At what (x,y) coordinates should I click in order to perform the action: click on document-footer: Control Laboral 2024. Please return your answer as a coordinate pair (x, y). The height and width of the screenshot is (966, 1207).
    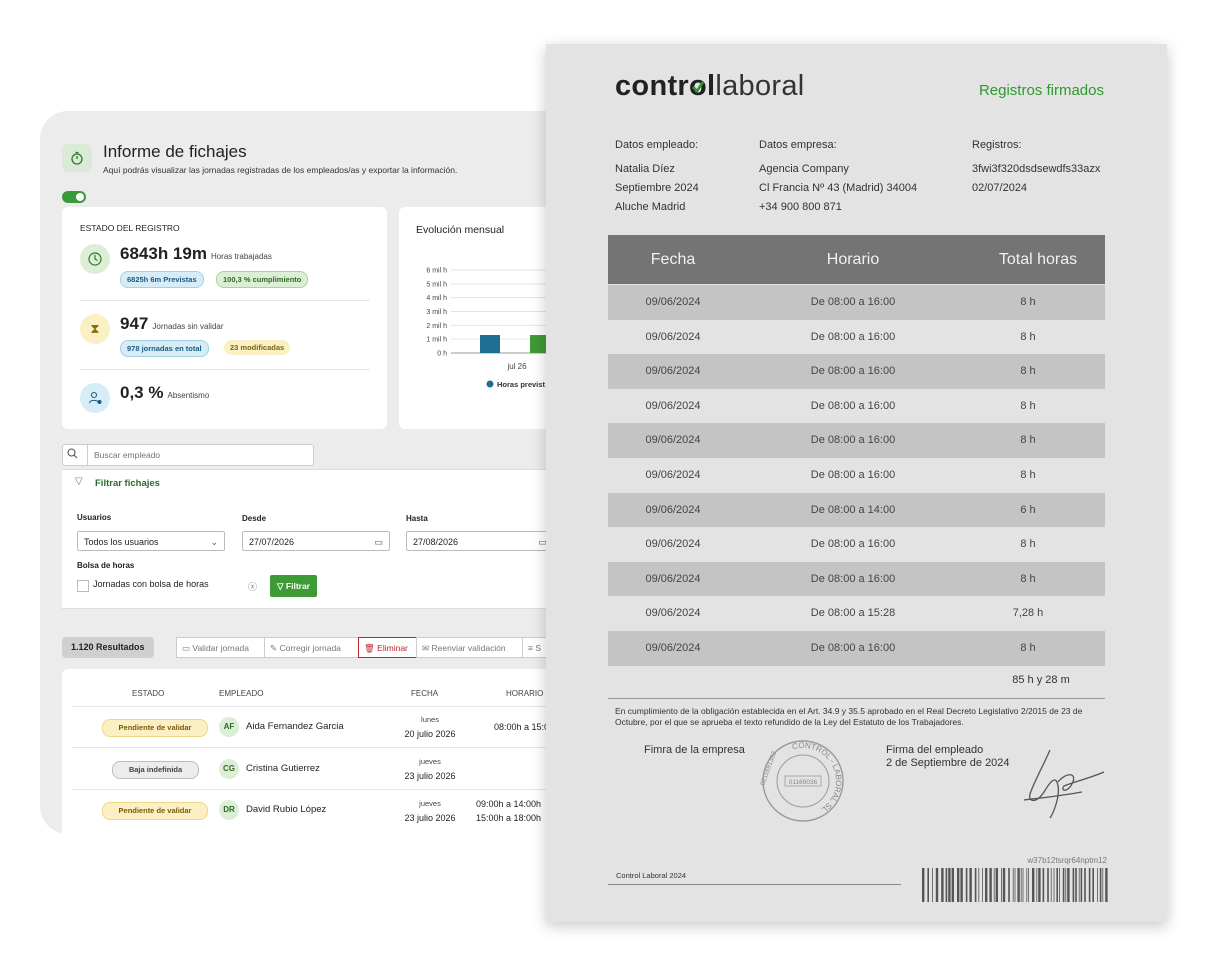
    Looking at the image, I should click on (651, 875).